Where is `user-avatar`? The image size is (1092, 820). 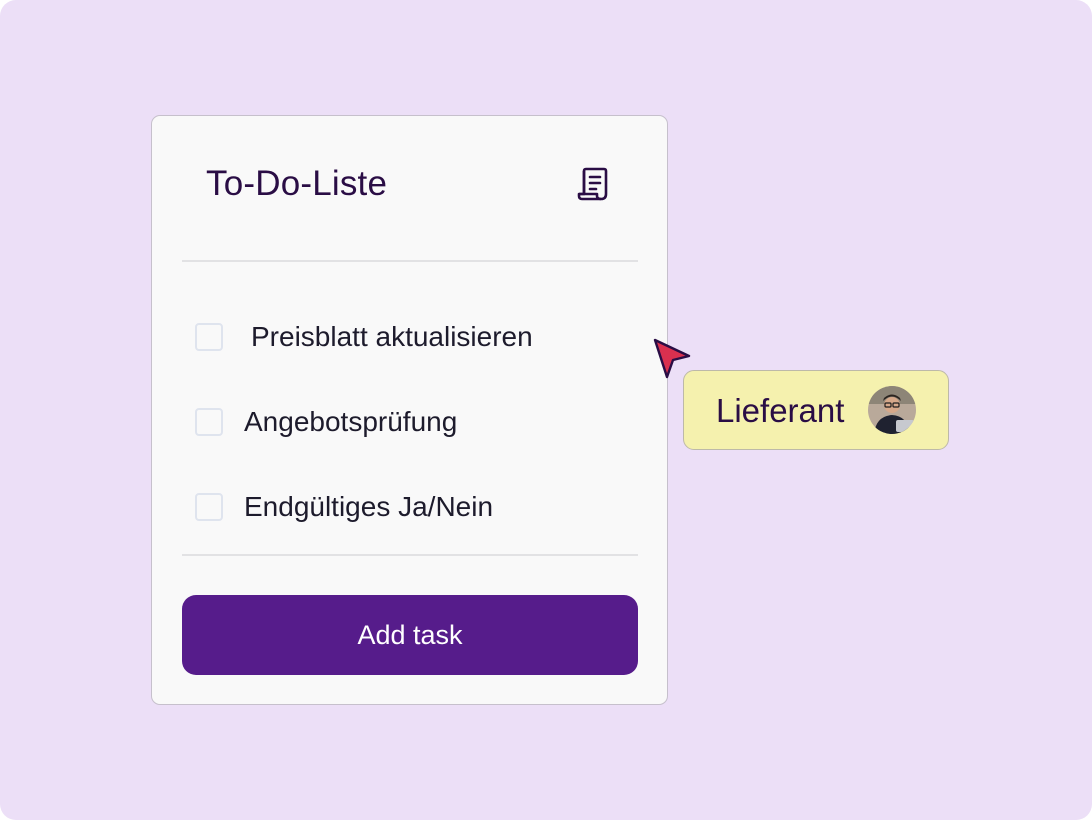
user-avatar is located at coordinates (892, 410).